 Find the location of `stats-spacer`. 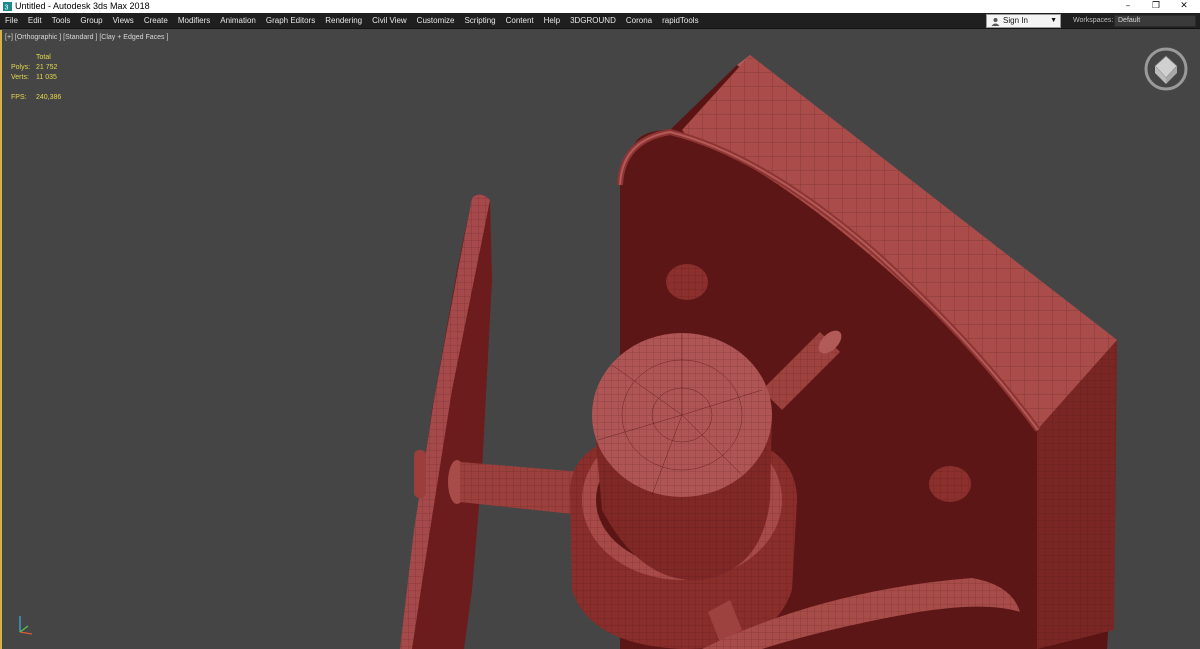

stats-spacer is located at coordinates (51, 88).